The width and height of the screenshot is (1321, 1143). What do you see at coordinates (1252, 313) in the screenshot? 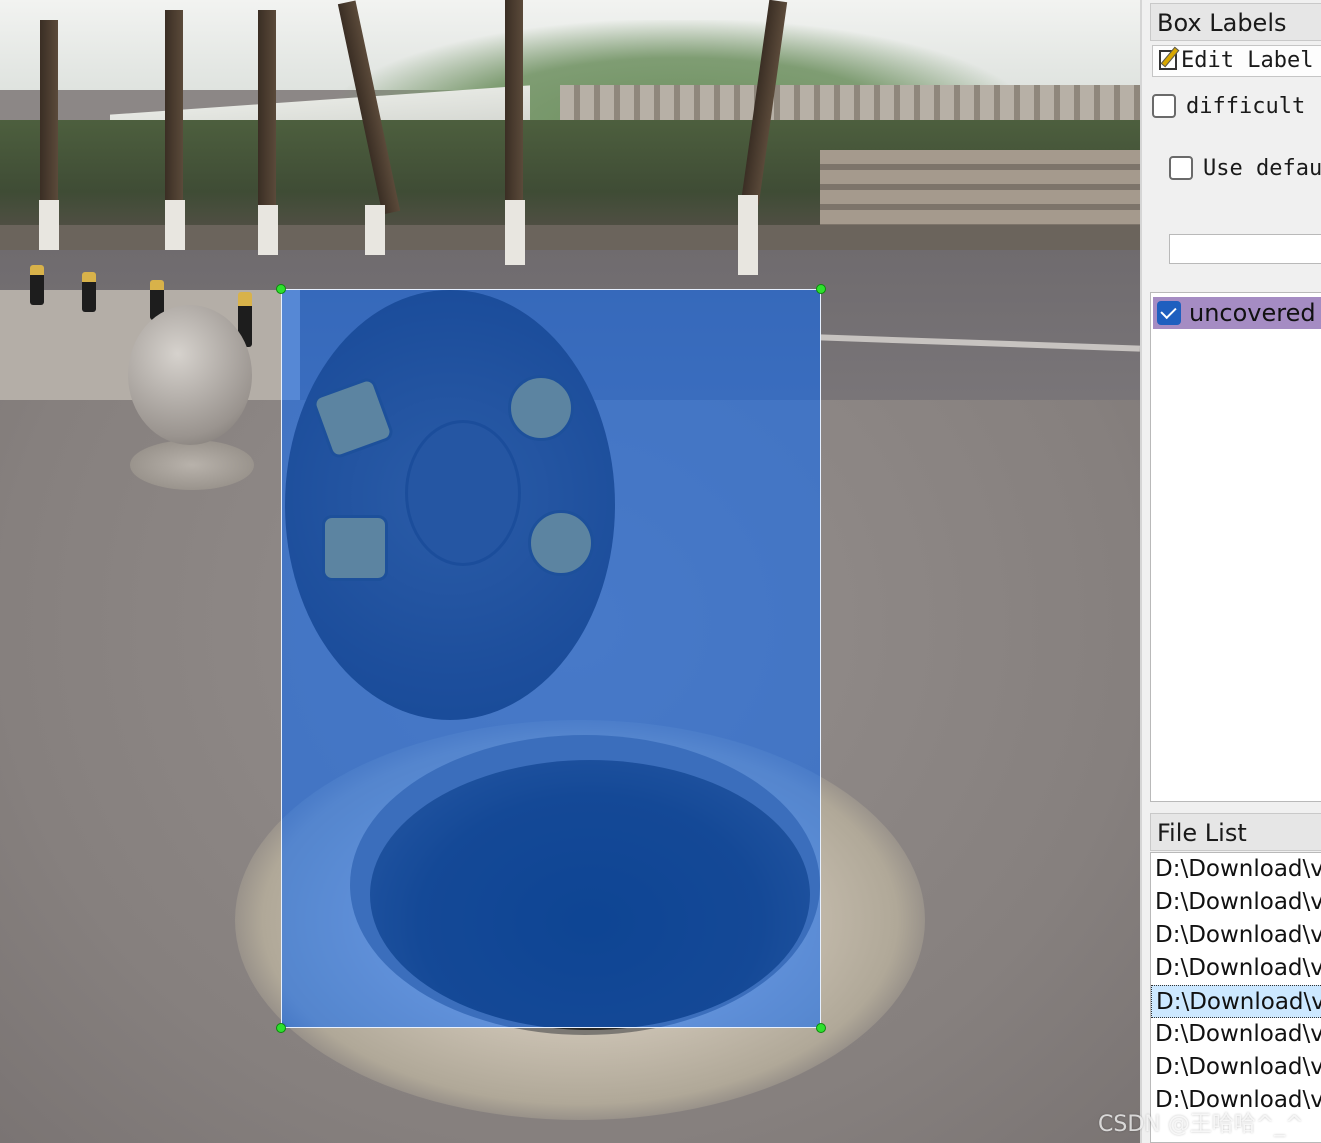
I see `label-item-text: uncovered` at bounding box center [1252, 313].